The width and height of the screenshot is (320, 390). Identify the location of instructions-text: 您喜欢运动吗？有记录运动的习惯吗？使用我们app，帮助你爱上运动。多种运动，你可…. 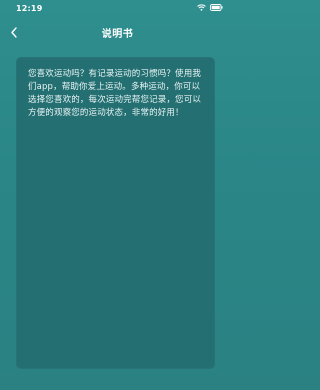
(115, 93).